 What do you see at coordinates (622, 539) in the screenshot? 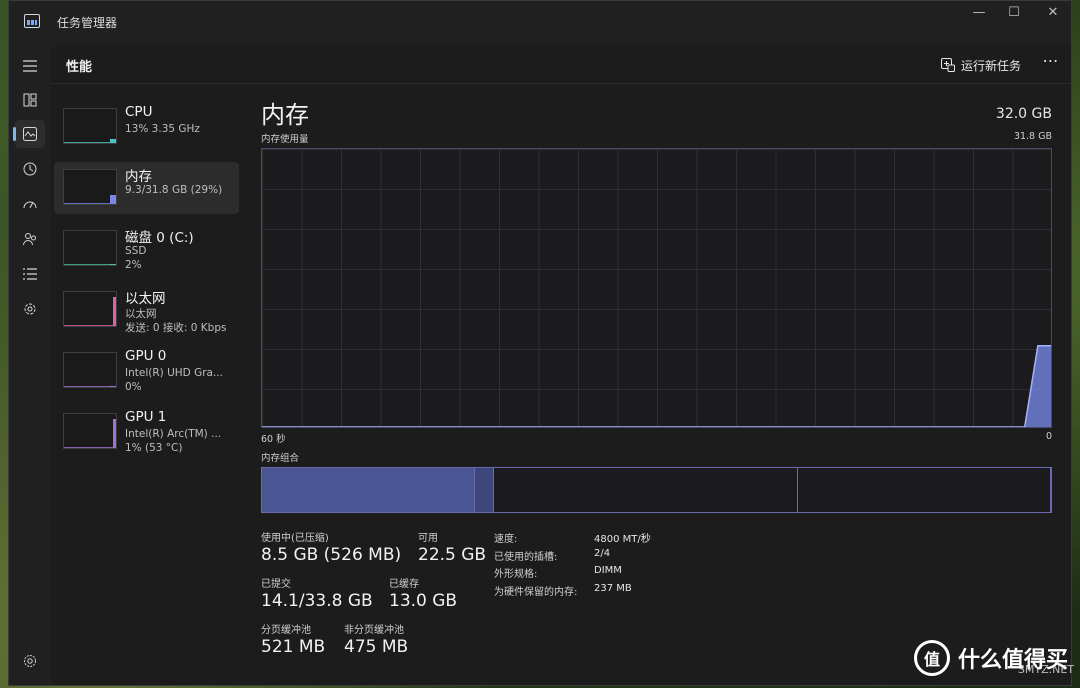
I see `speed-value: 4800 MT/秒` at bounding box center [622, 539].